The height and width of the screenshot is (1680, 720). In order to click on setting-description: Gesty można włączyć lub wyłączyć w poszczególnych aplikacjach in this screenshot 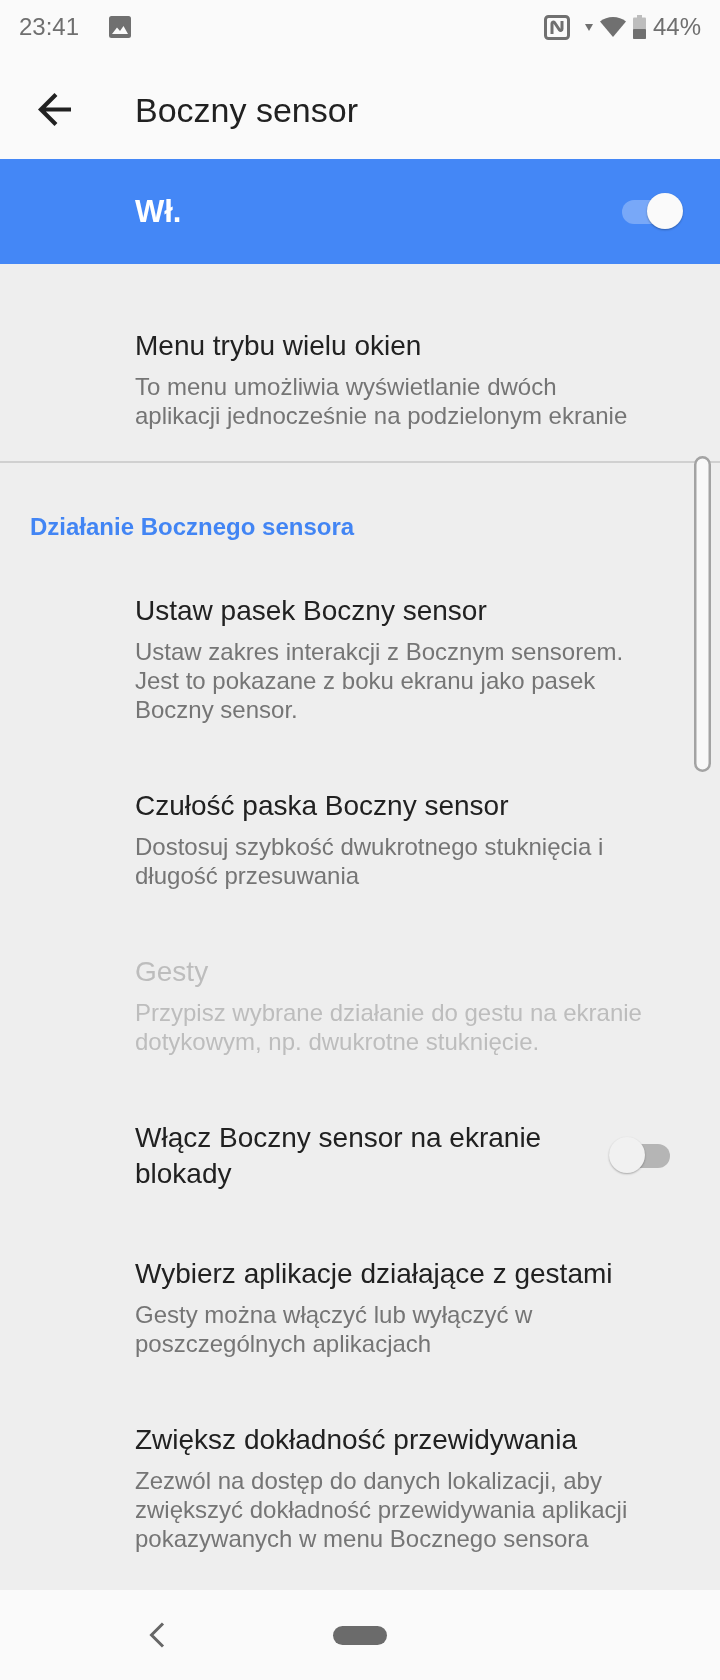, I will do `click(334, 1329)`.